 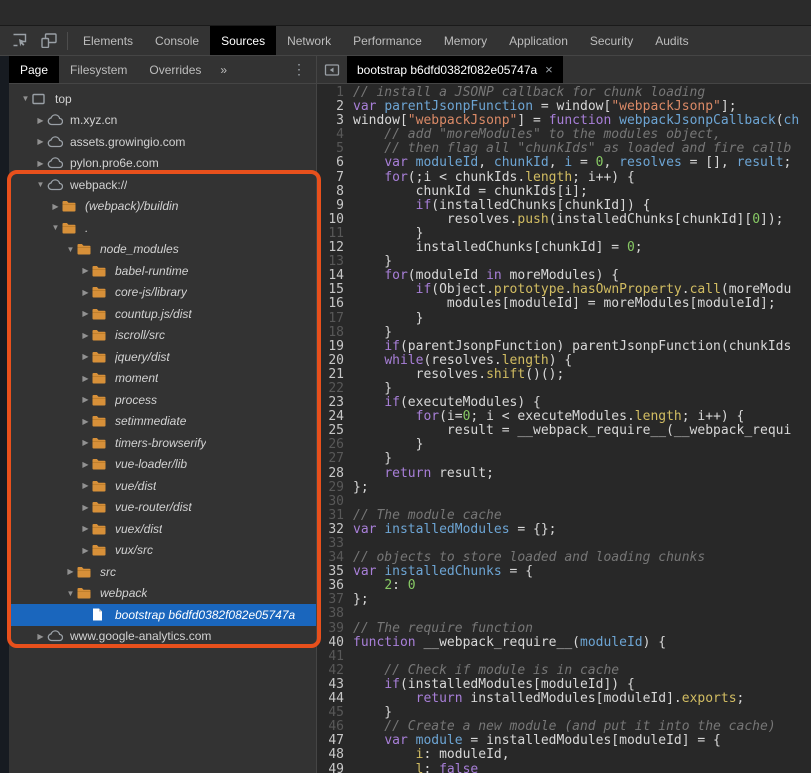 I want to click on device-toolbar-icon, so click(x=49, y=40).